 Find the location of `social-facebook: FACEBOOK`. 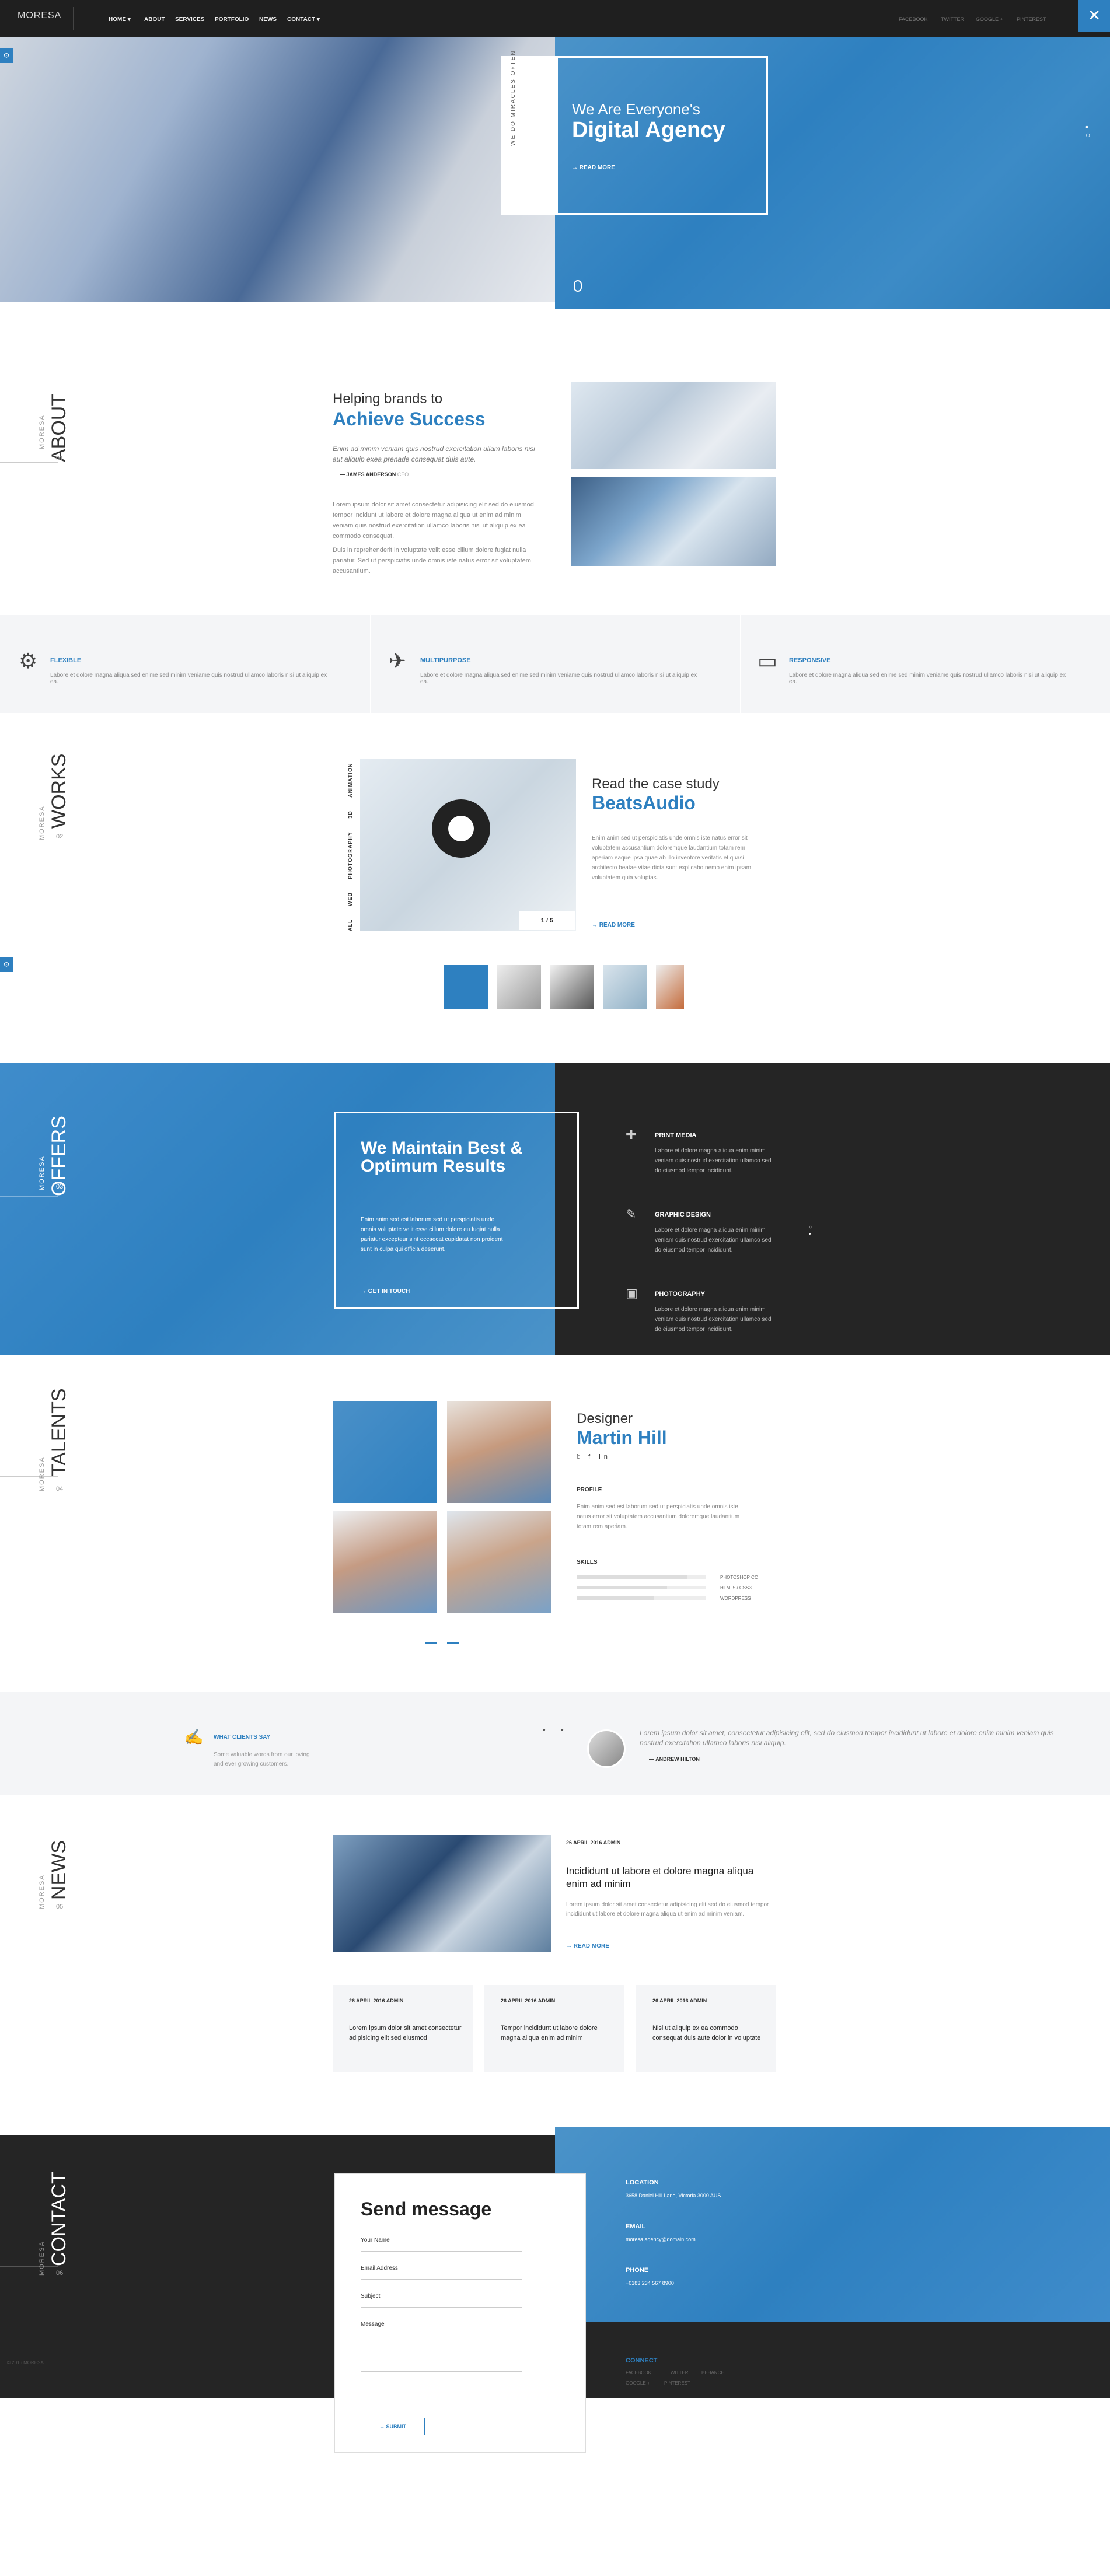

social-facebook: FACEBOOK is located at coordinates (914, 19).